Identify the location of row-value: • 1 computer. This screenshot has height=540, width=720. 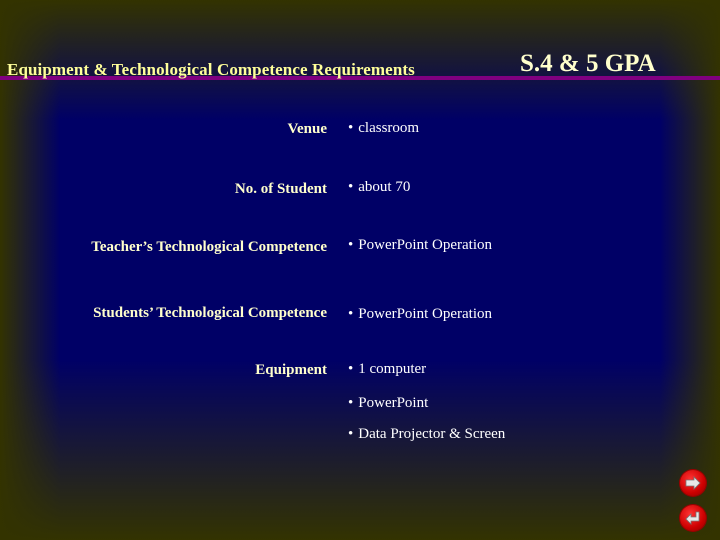
(387, 369).